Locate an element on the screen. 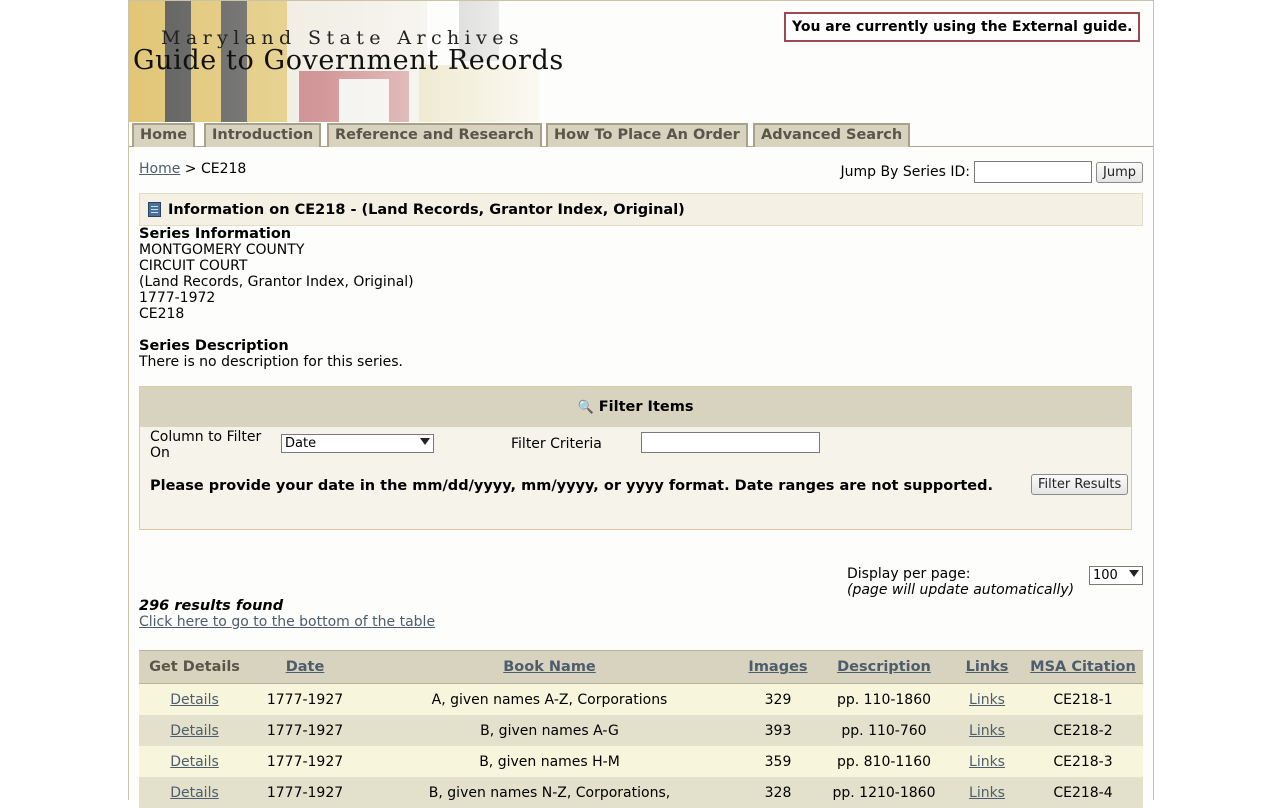 Image resolution: width=1280 pixels, height=808 pixels. per-page-value: 100 is located at coordinates (1105, 575).